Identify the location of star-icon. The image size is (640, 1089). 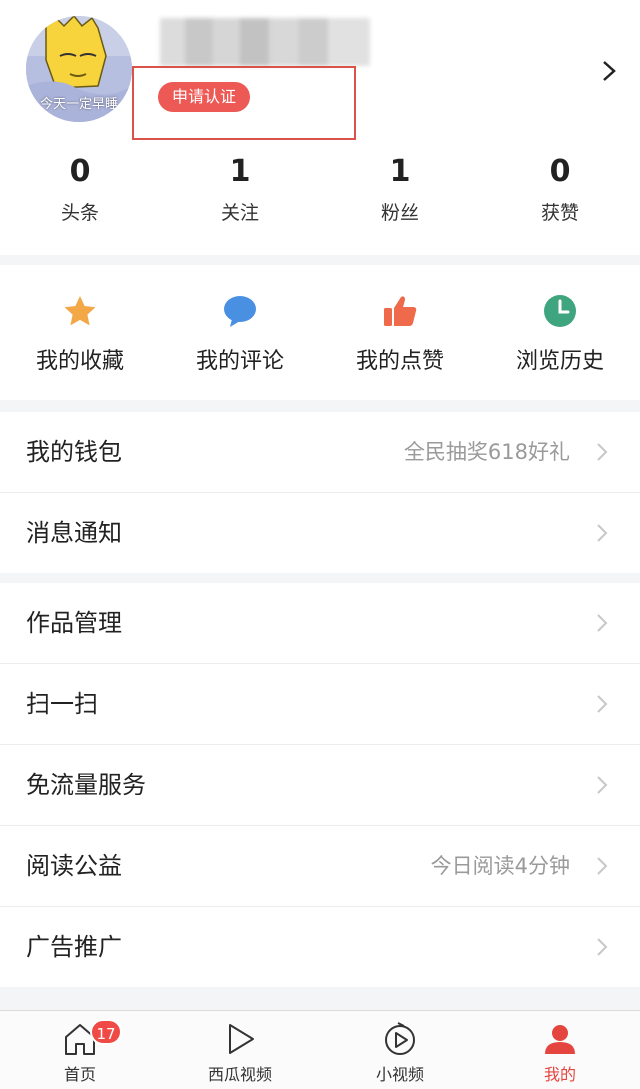
(80, 311).